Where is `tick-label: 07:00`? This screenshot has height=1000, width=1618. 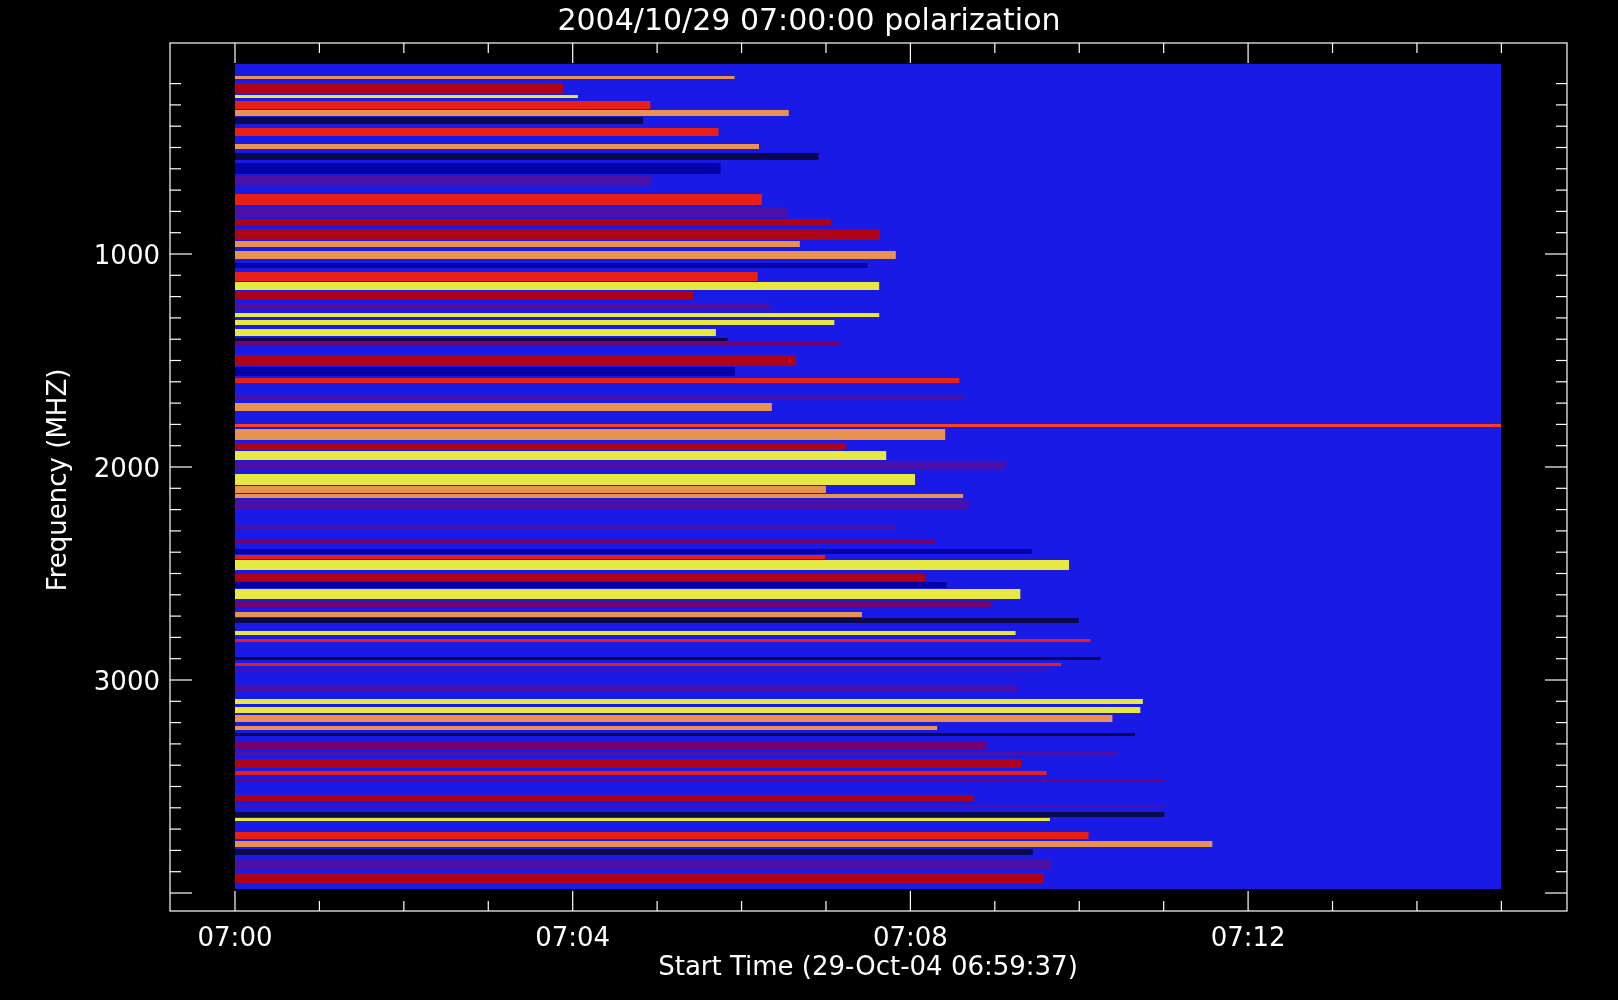 tick-label: 07:00 is located at coordinates (235, 937).